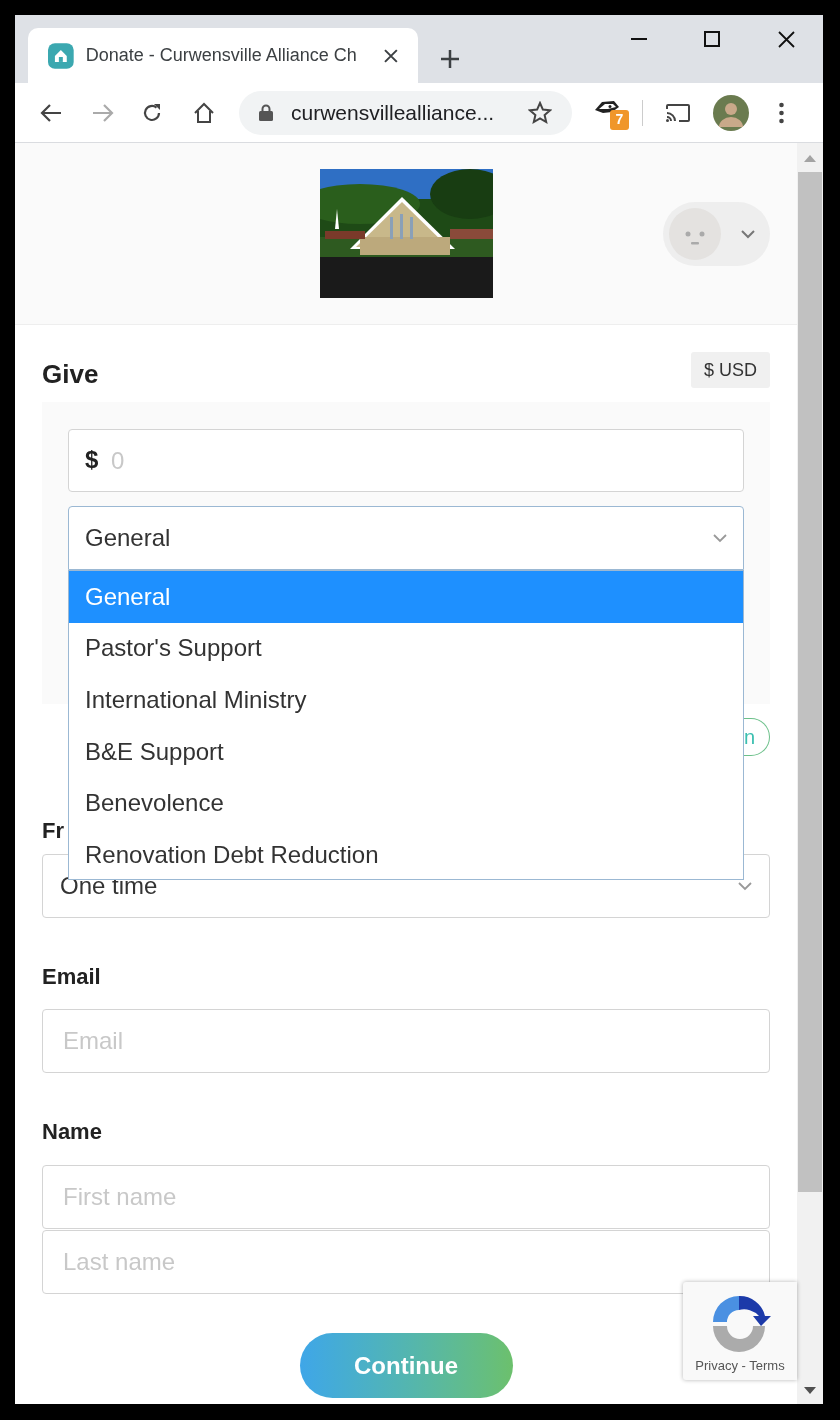  What do you see at coordinates (406, 700) in the screenshot?
I see `dropdown-option: International Ministry` at bounding box center [406, 700].